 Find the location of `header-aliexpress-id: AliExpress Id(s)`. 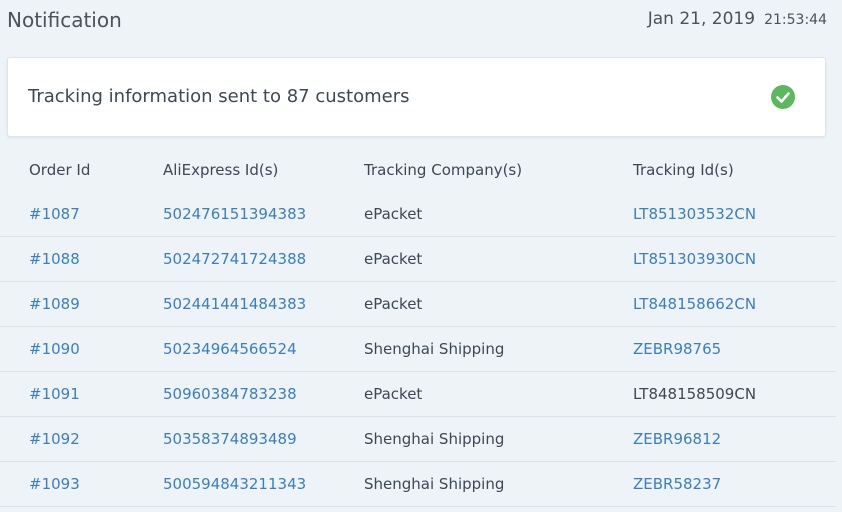

header-aliexpress-id: AliExpress Id(s) is located at coordinates (221, 169).